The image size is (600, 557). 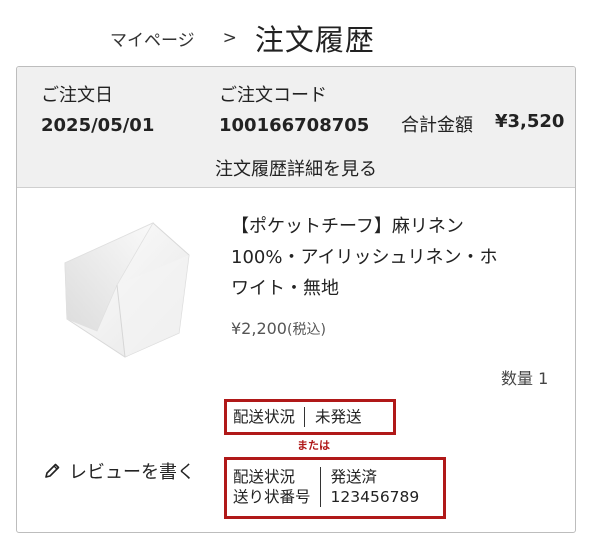 What do you see at coordinates (272, 497) in the screenshot?
I see `tracking-number-label: 送り状番号` at bounding box center [272, 497].